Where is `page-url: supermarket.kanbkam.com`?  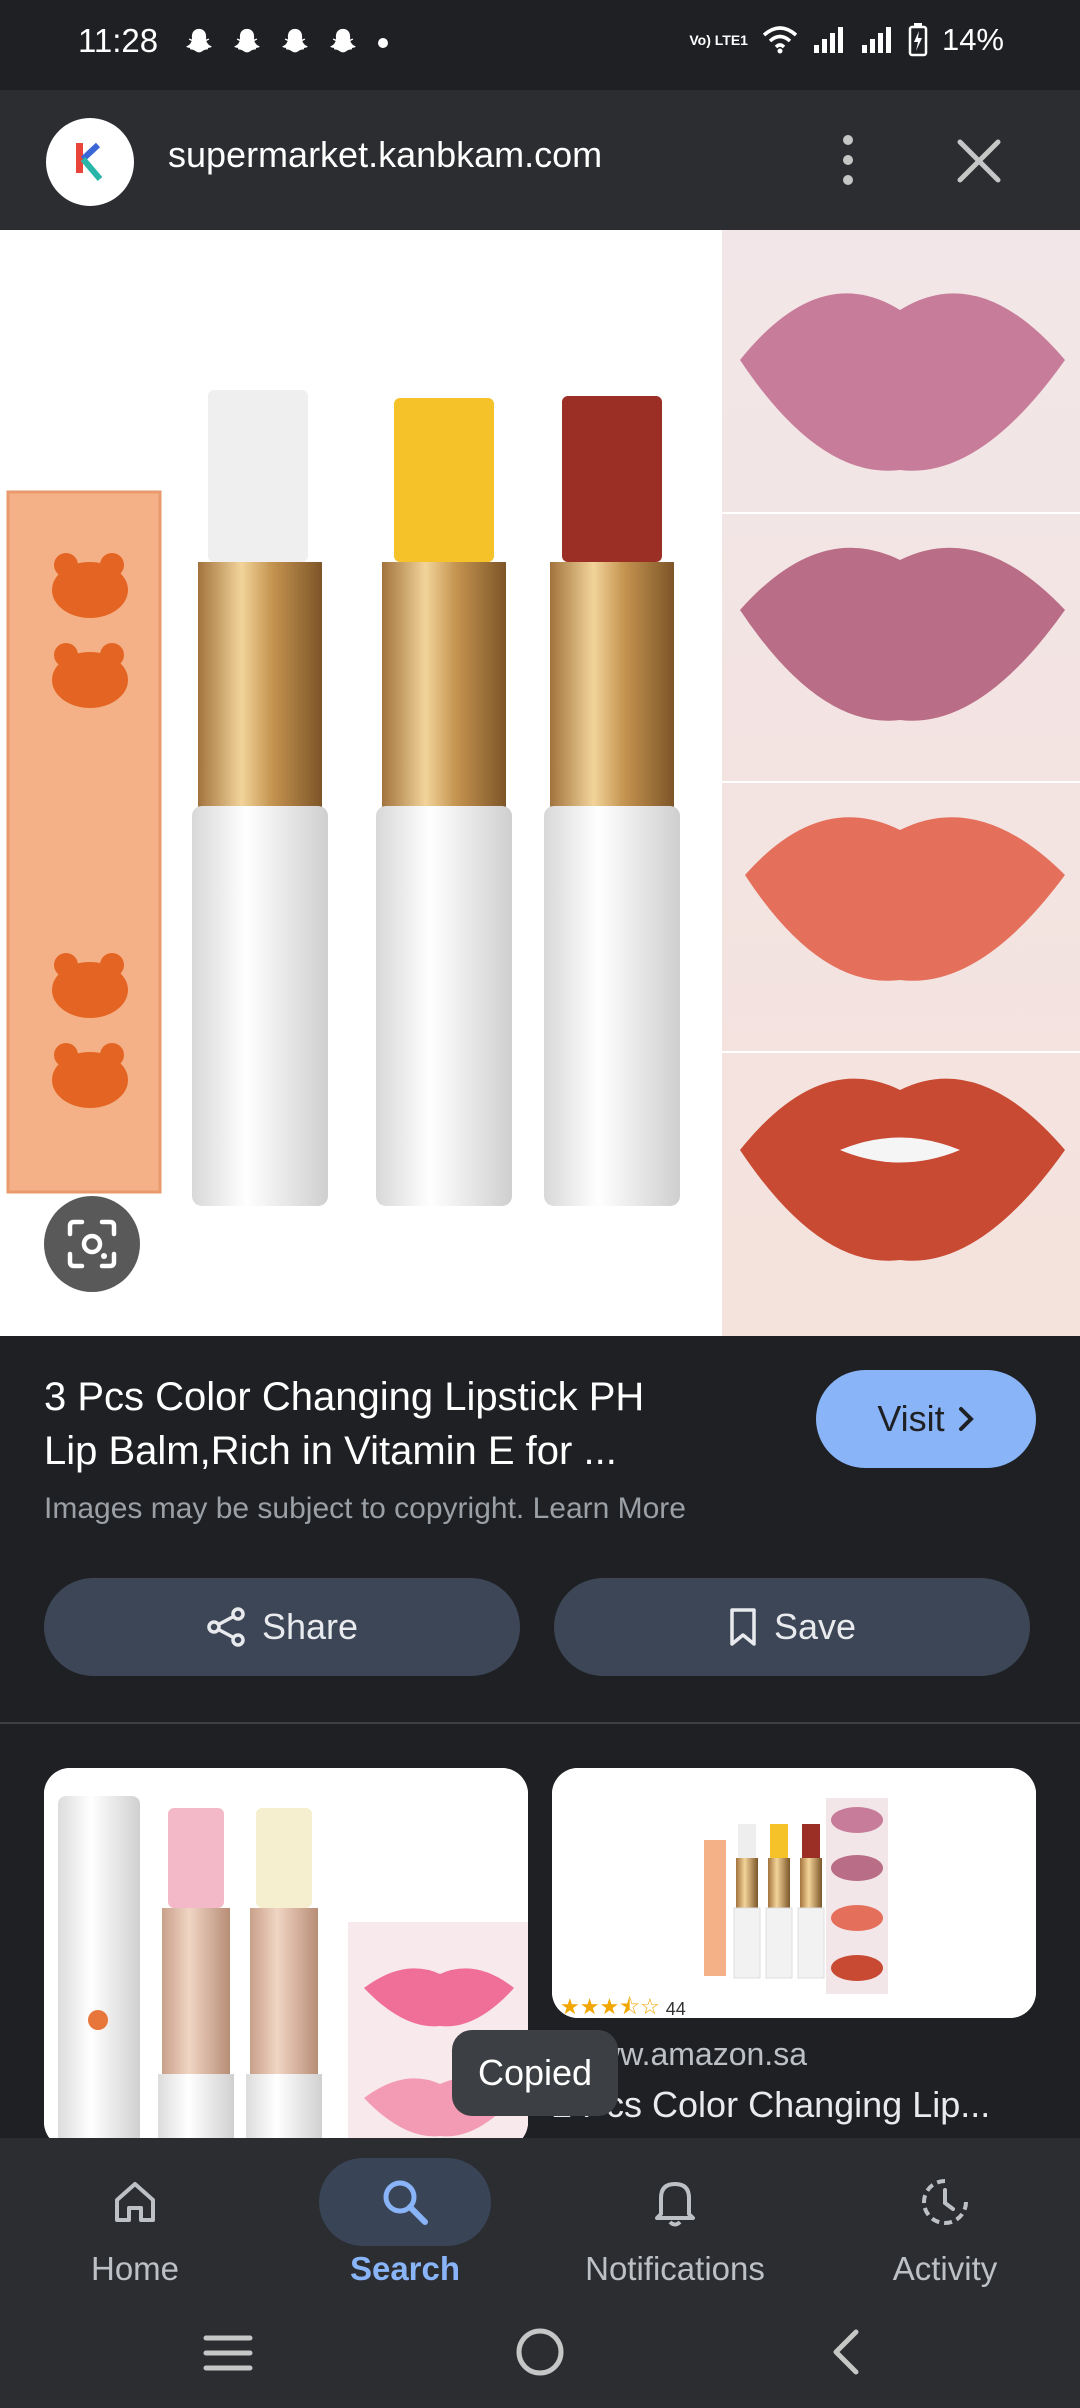
page-url: supermarket.kanbkam.com is located at coordinates (385, 155).